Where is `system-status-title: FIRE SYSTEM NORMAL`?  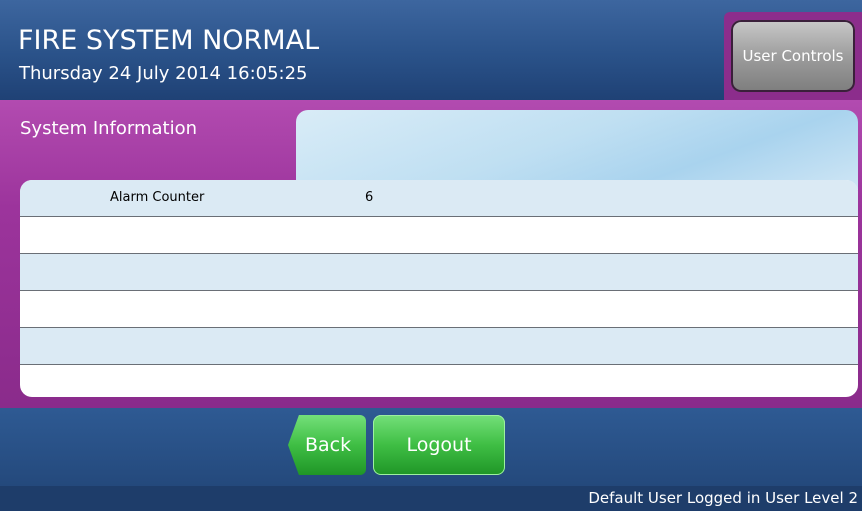 system-status-title: FIRE SYSTEM NORMAL is located at coordinates (169, 40).